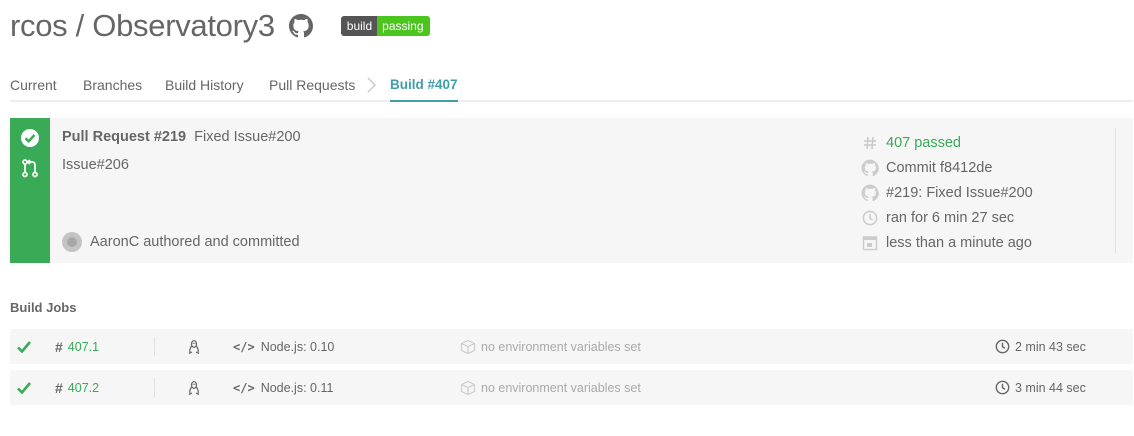 The width and height of the screenshot is (1134, 436). I want to click on build-status-bar, so click(30, 190).